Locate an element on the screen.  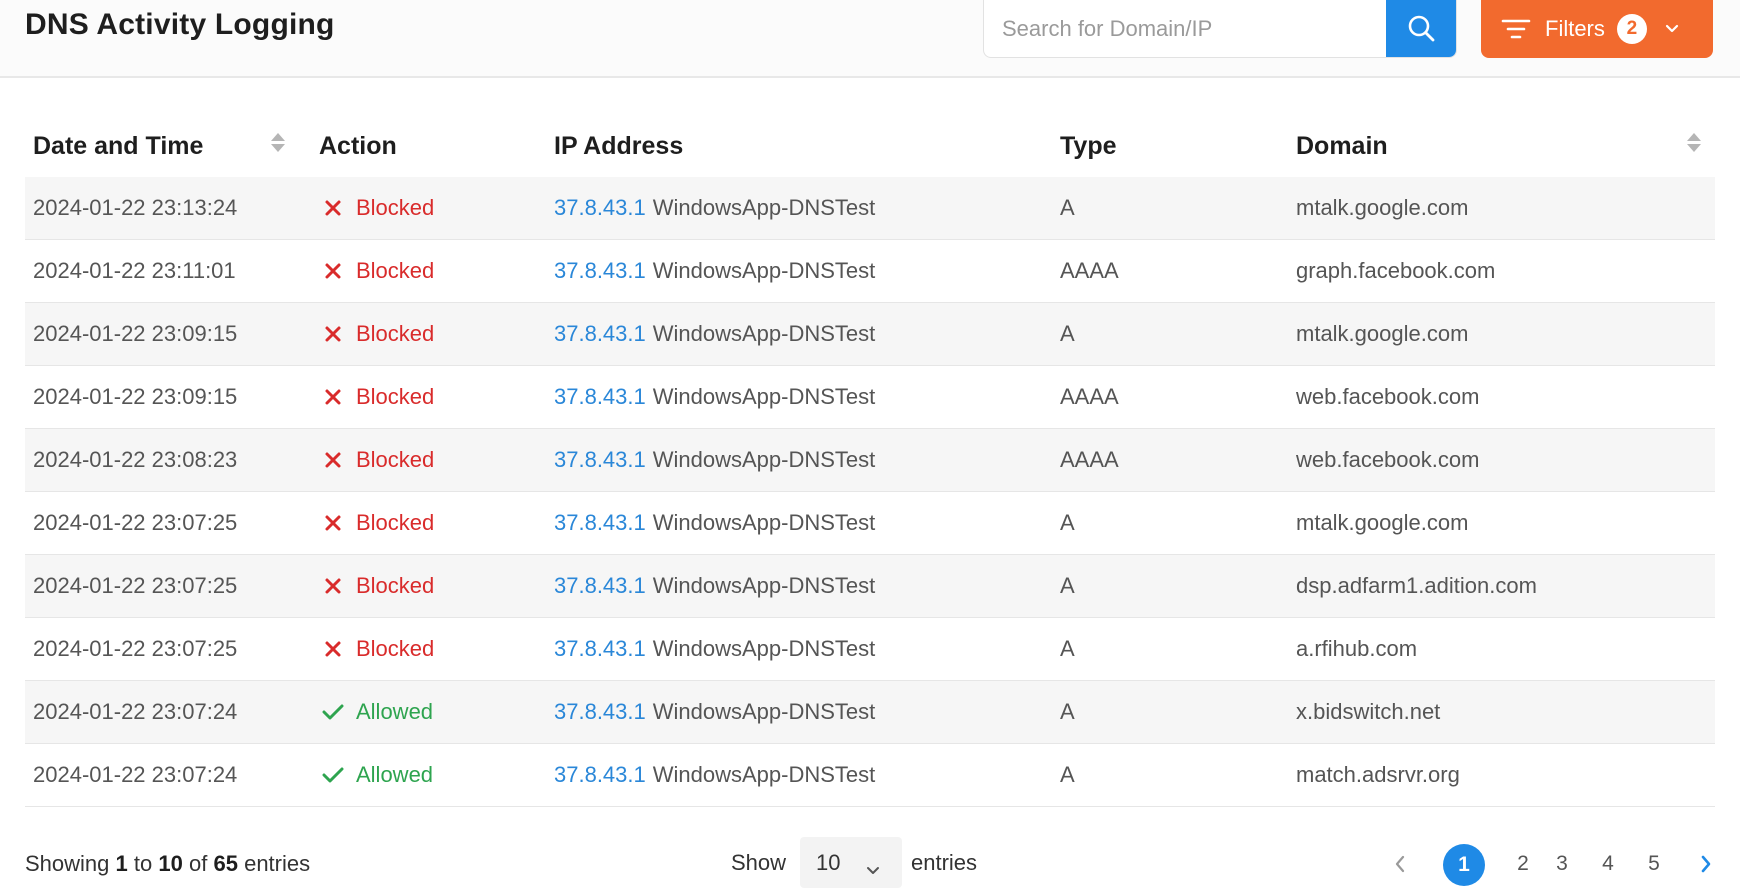
cell-action: Allowed is located at coordinates (377, 712).